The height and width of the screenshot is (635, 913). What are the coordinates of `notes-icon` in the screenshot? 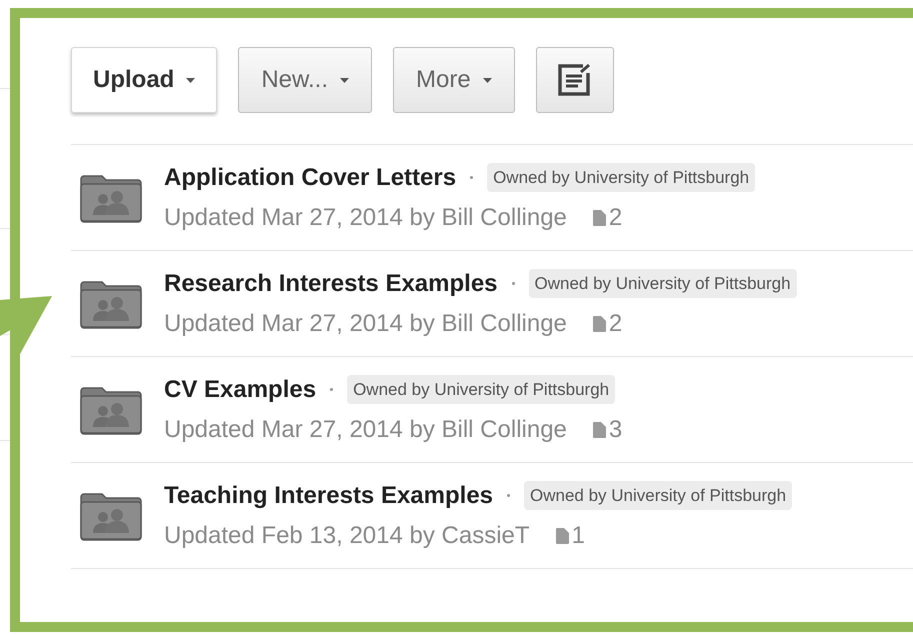 It's located at (574, 80).